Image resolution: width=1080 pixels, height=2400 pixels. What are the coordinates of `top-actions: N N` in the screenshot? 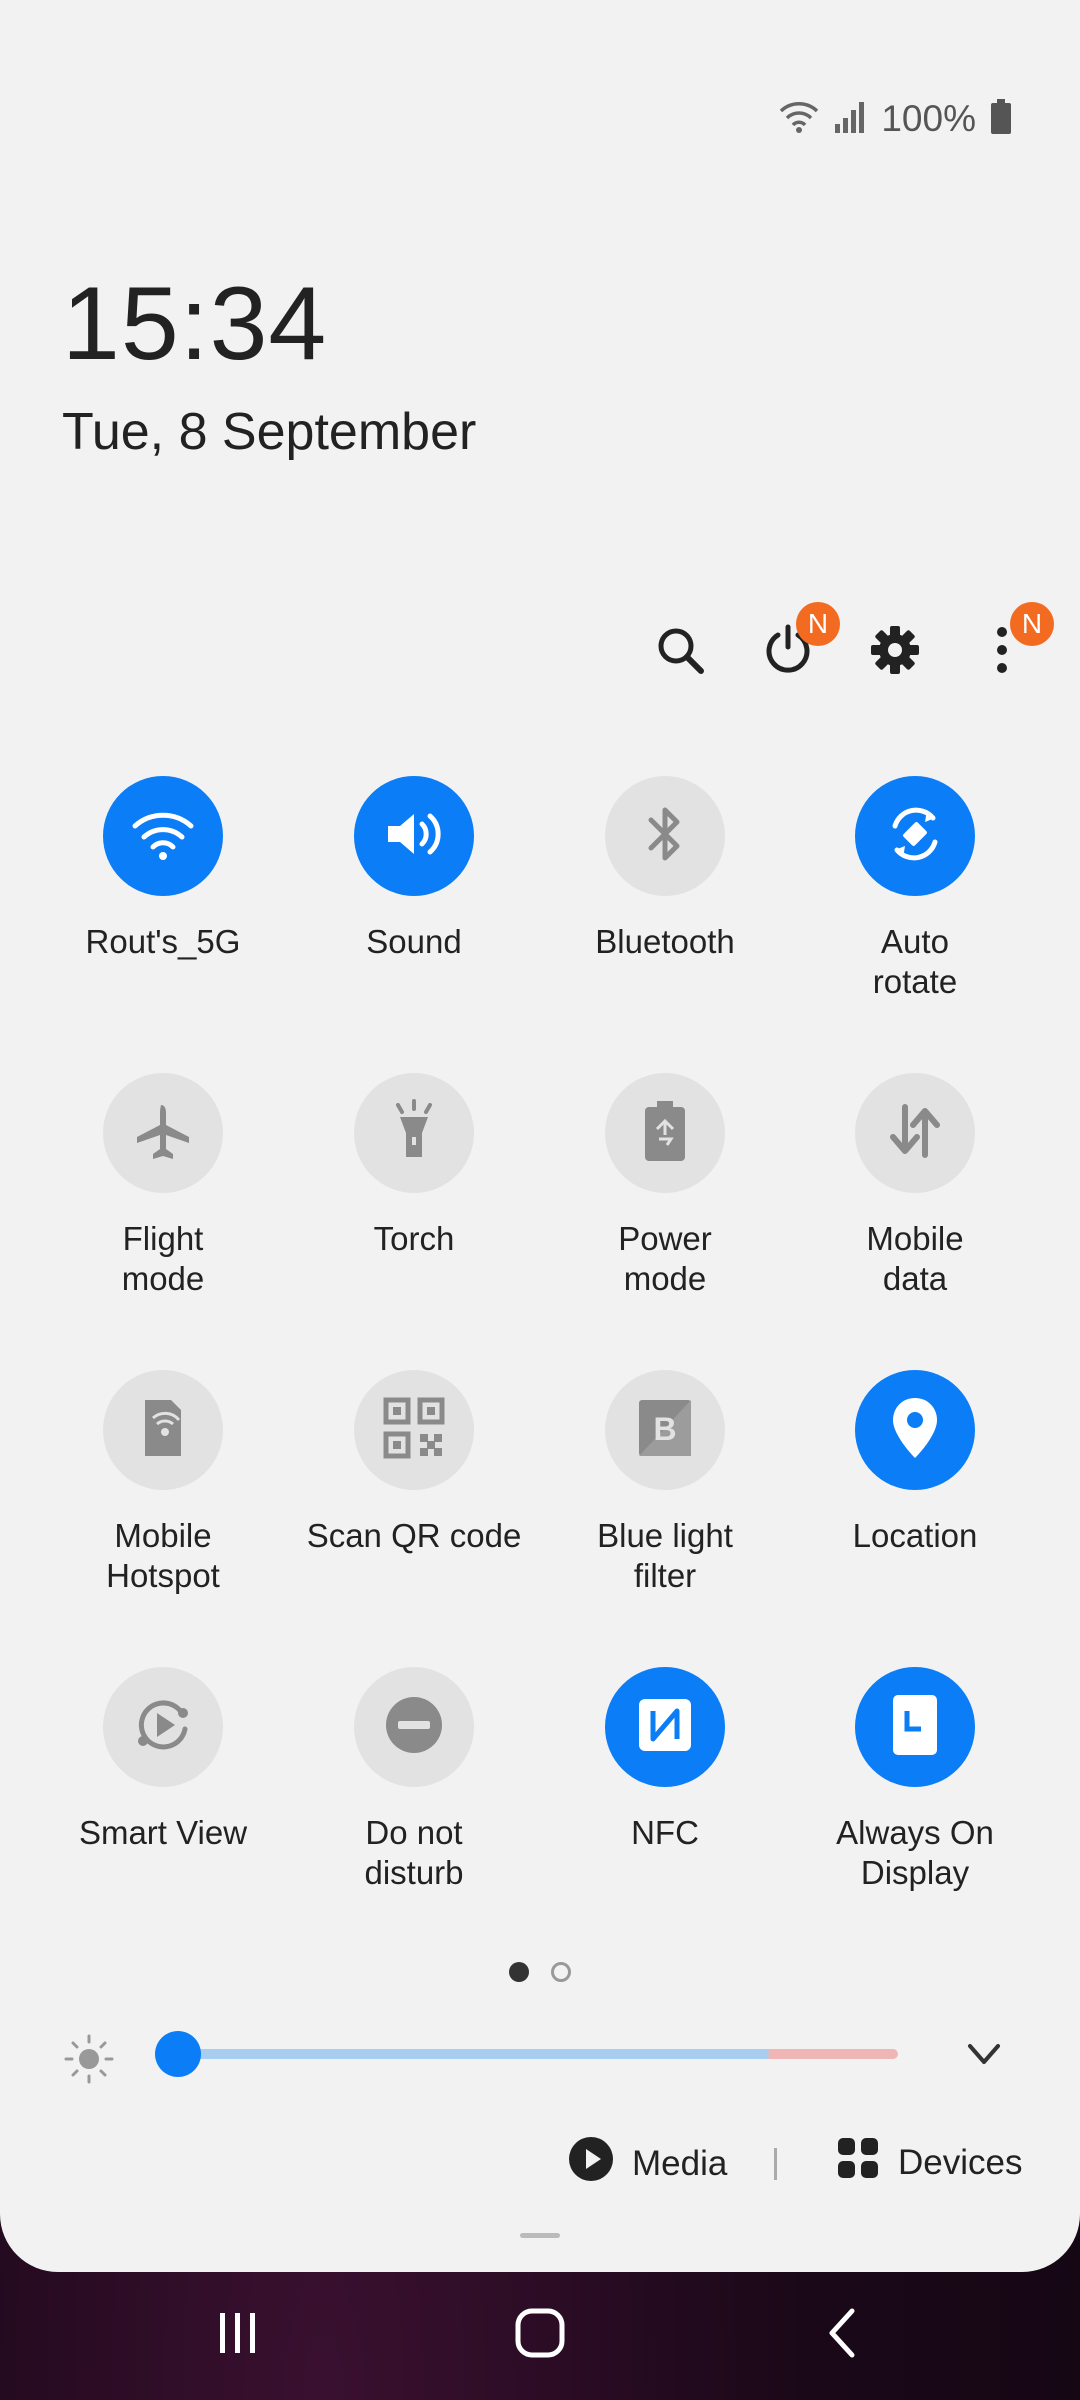 It's located at (540, 647).